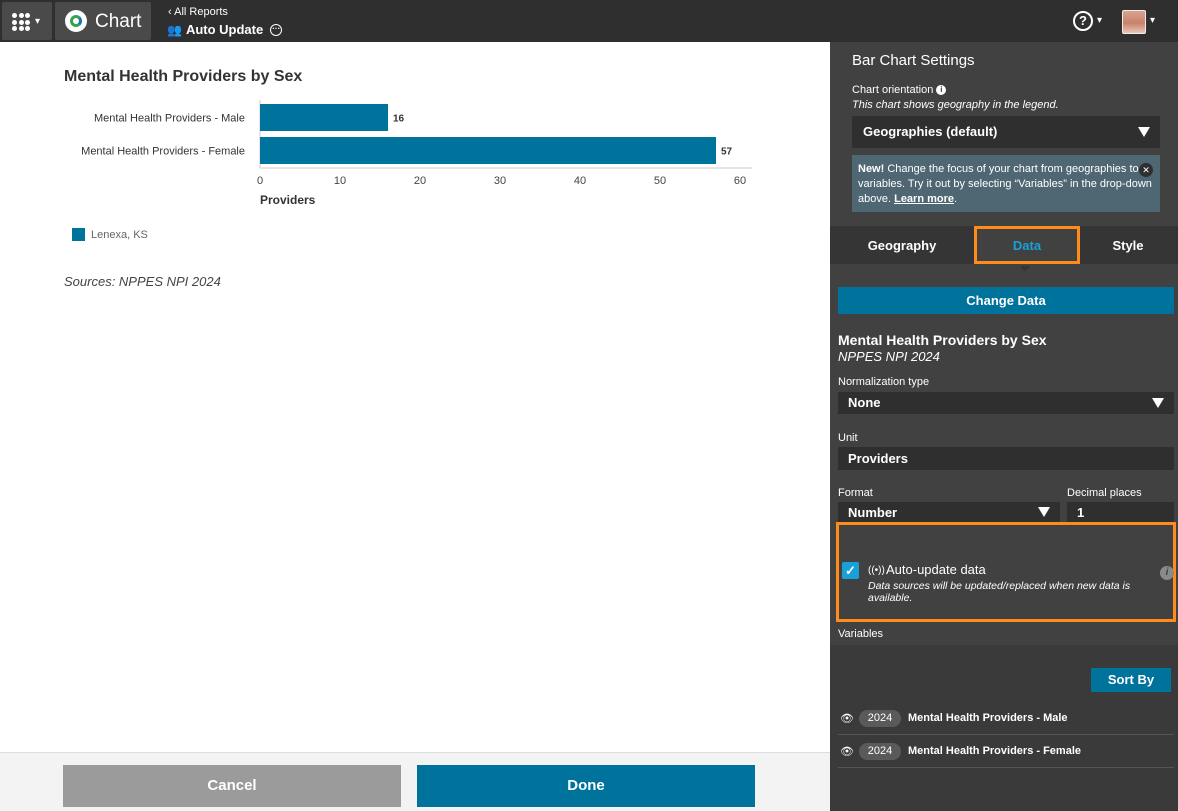 The width and height of the screenshot is (1178, 811). Describe the element at coordinates (861, 634) in the screenshot. I see `variables-label: Variables` at that location.